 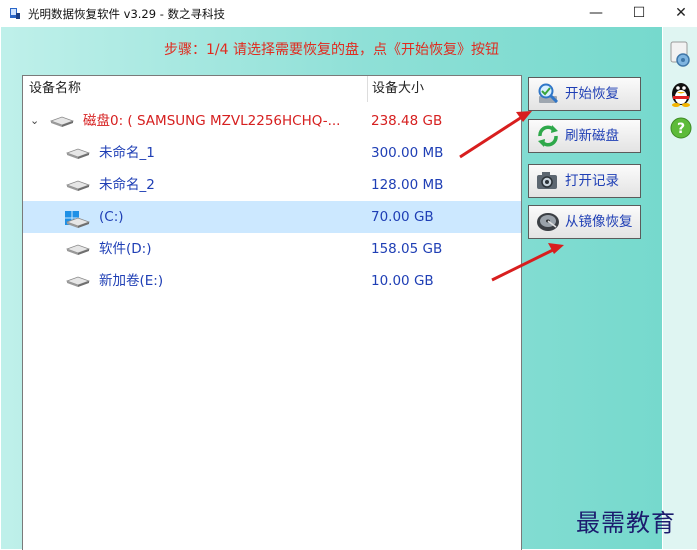 What do you see at coordinates (407, 121) in the screenshot?
I see `tree-row-size: 238.48 GB` at bounding box center [407, 121].